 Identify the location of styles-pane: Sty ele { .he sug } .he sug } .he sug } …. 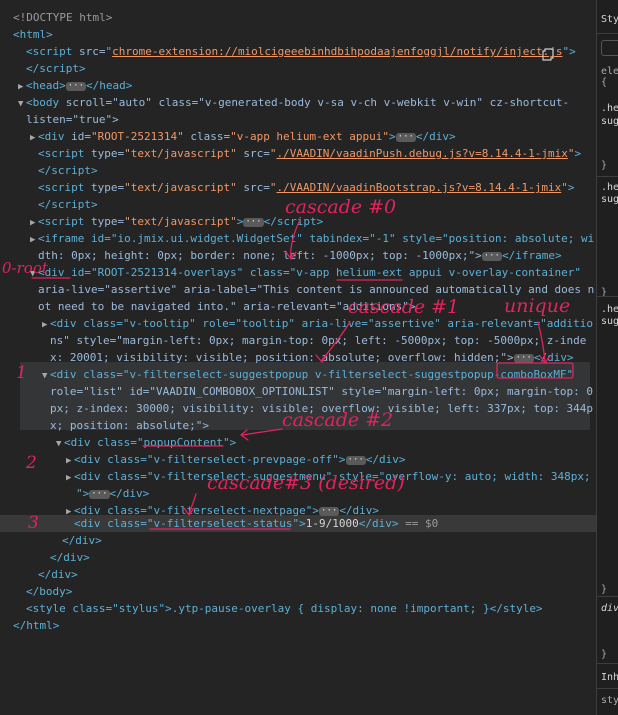
(607, 357).